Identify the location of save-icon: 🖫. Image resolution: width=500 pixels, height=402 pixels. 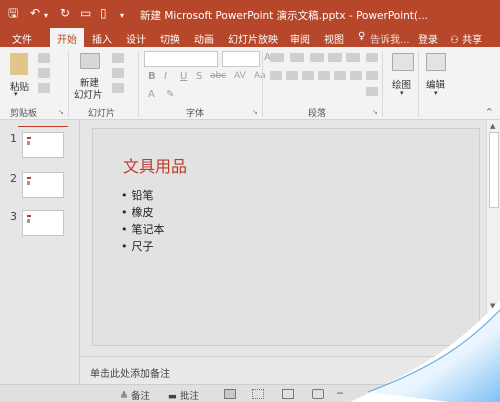
(13, 13).